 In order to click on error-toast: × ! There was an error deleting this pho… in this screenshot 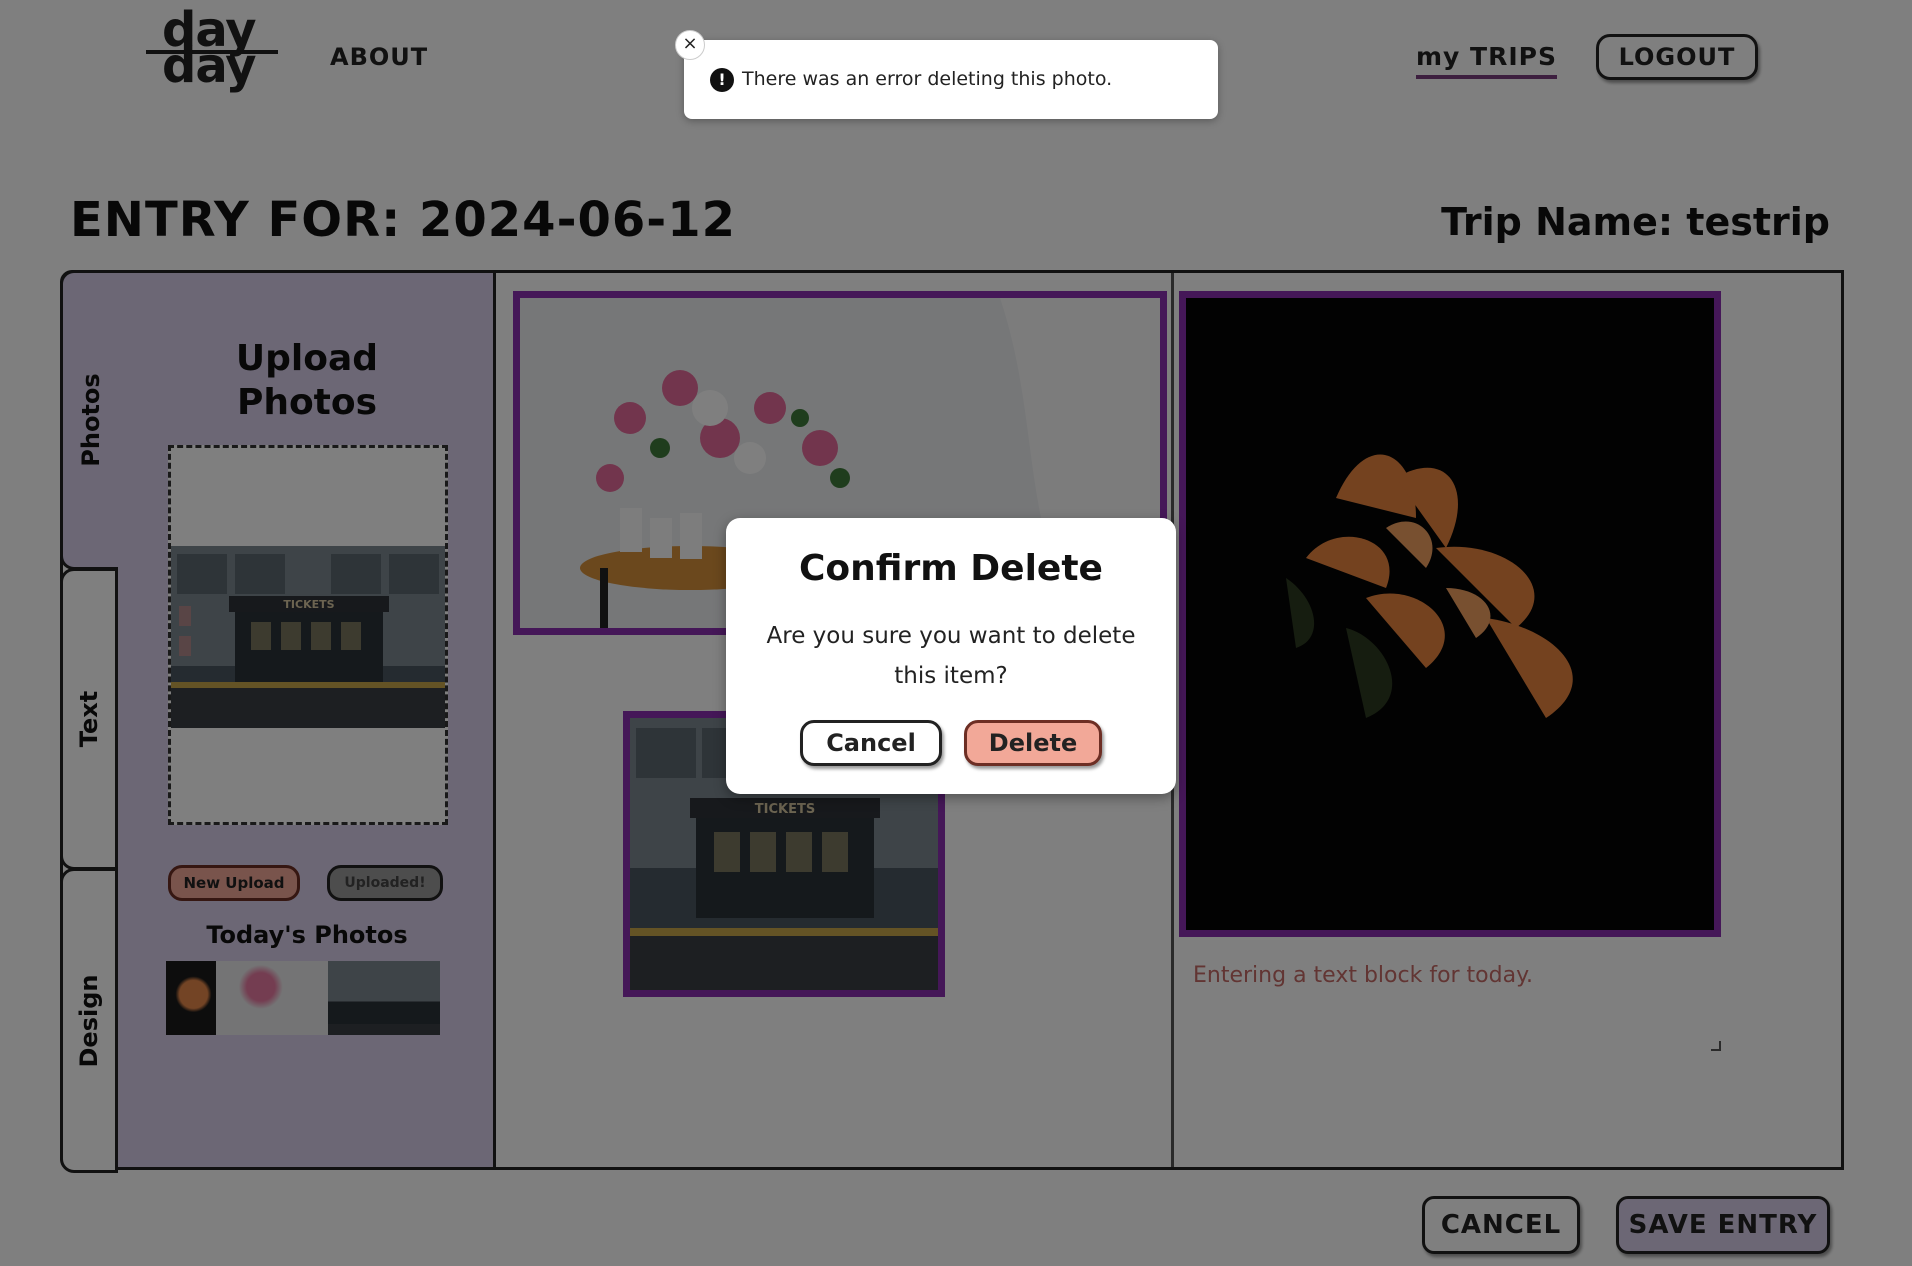, I will do `click(946, 74)`.